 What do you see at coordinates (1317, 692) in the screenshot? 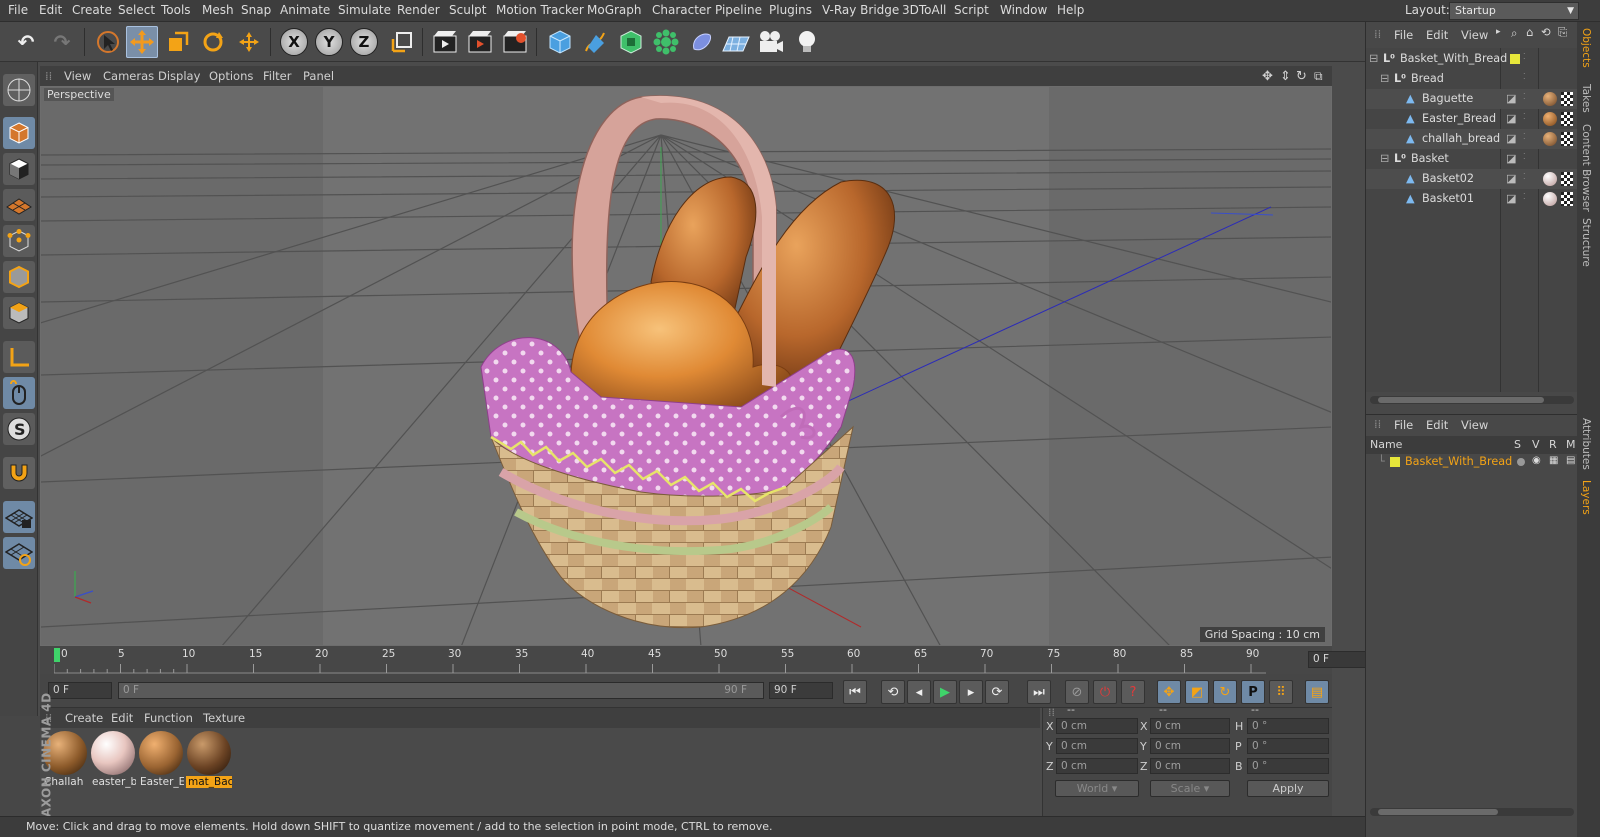
I see `timeline-window-icon: ▤` at bounding box center [1317, 692].